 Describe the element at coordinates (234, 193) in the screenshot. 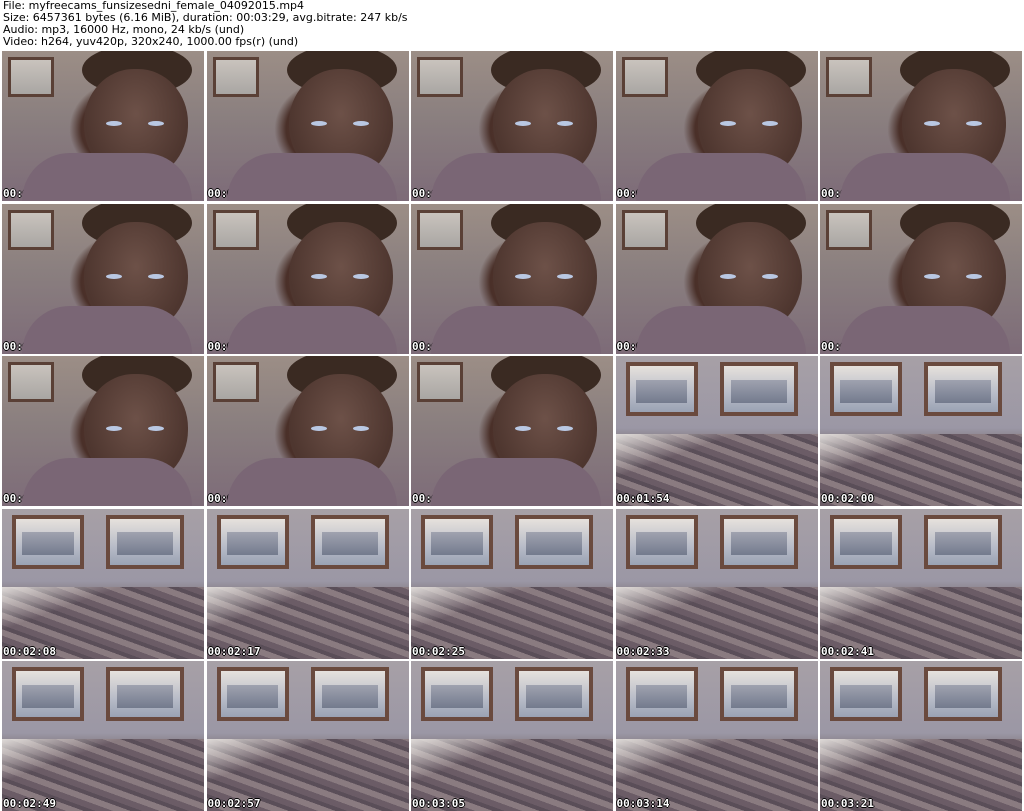

I see `thumbnail-timestamp: 00:00:17` at that location.